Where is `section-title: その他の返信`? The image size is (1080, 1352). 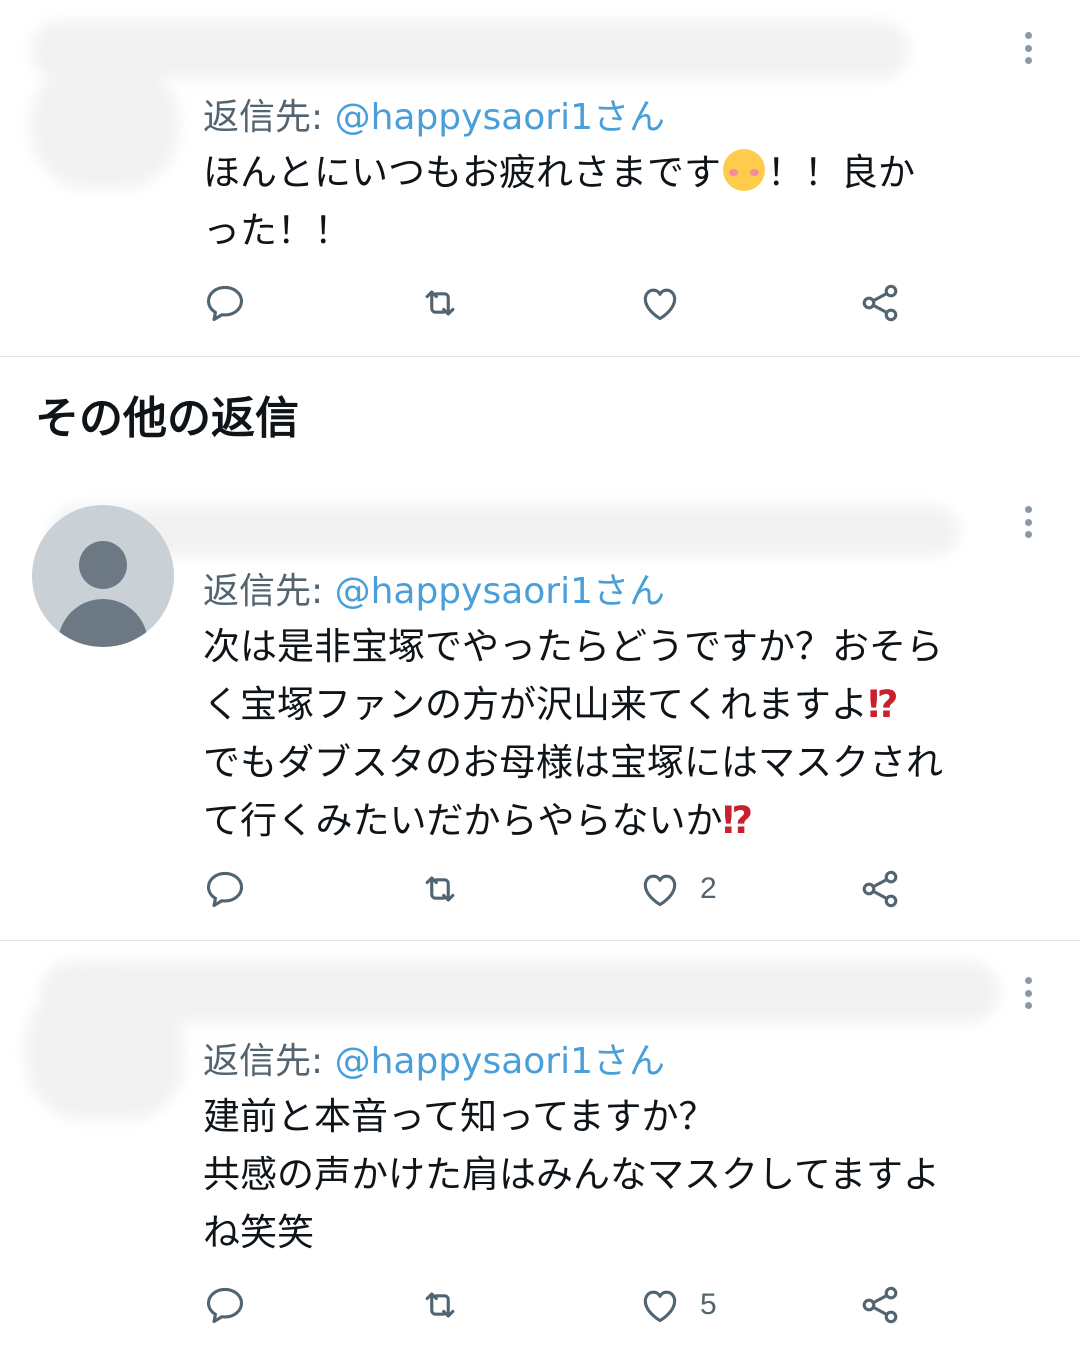 section-title: その他の返信 is located at coordinates (167, 418).